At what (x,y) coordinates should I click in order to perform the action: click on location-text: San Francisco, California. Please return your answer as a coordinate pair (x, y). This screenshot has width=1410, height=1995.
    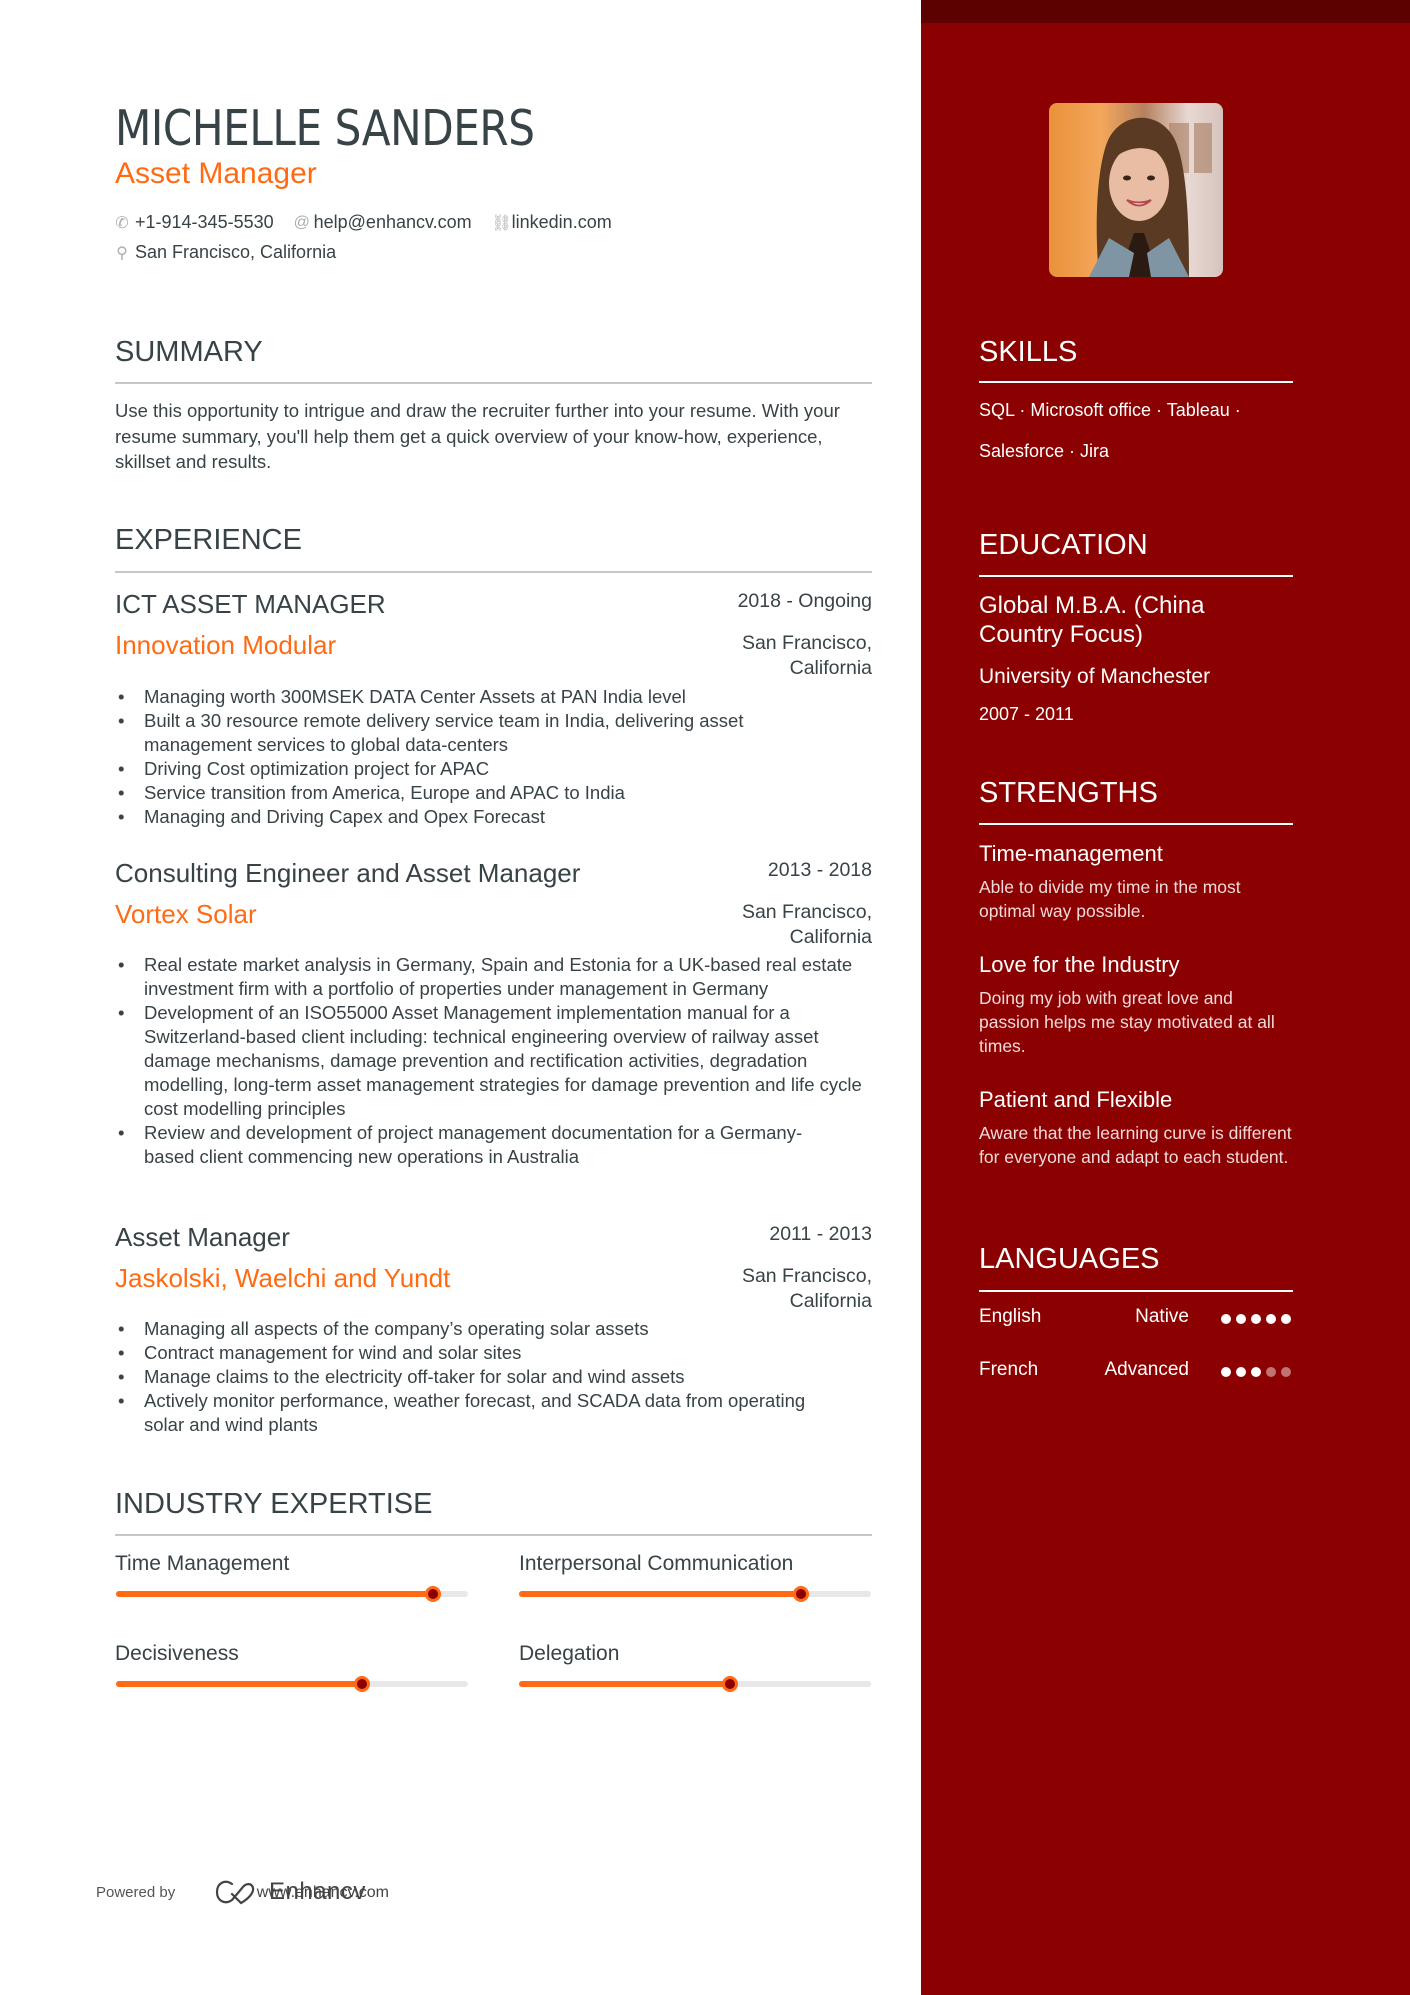
    Looking at the image, I should click on (236, 252).